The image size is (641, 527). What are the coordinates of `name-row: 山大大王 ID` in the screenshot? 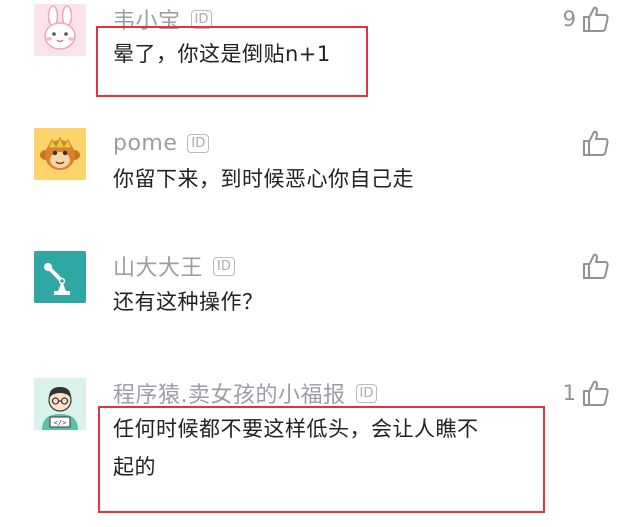 It's located at (174, 266).